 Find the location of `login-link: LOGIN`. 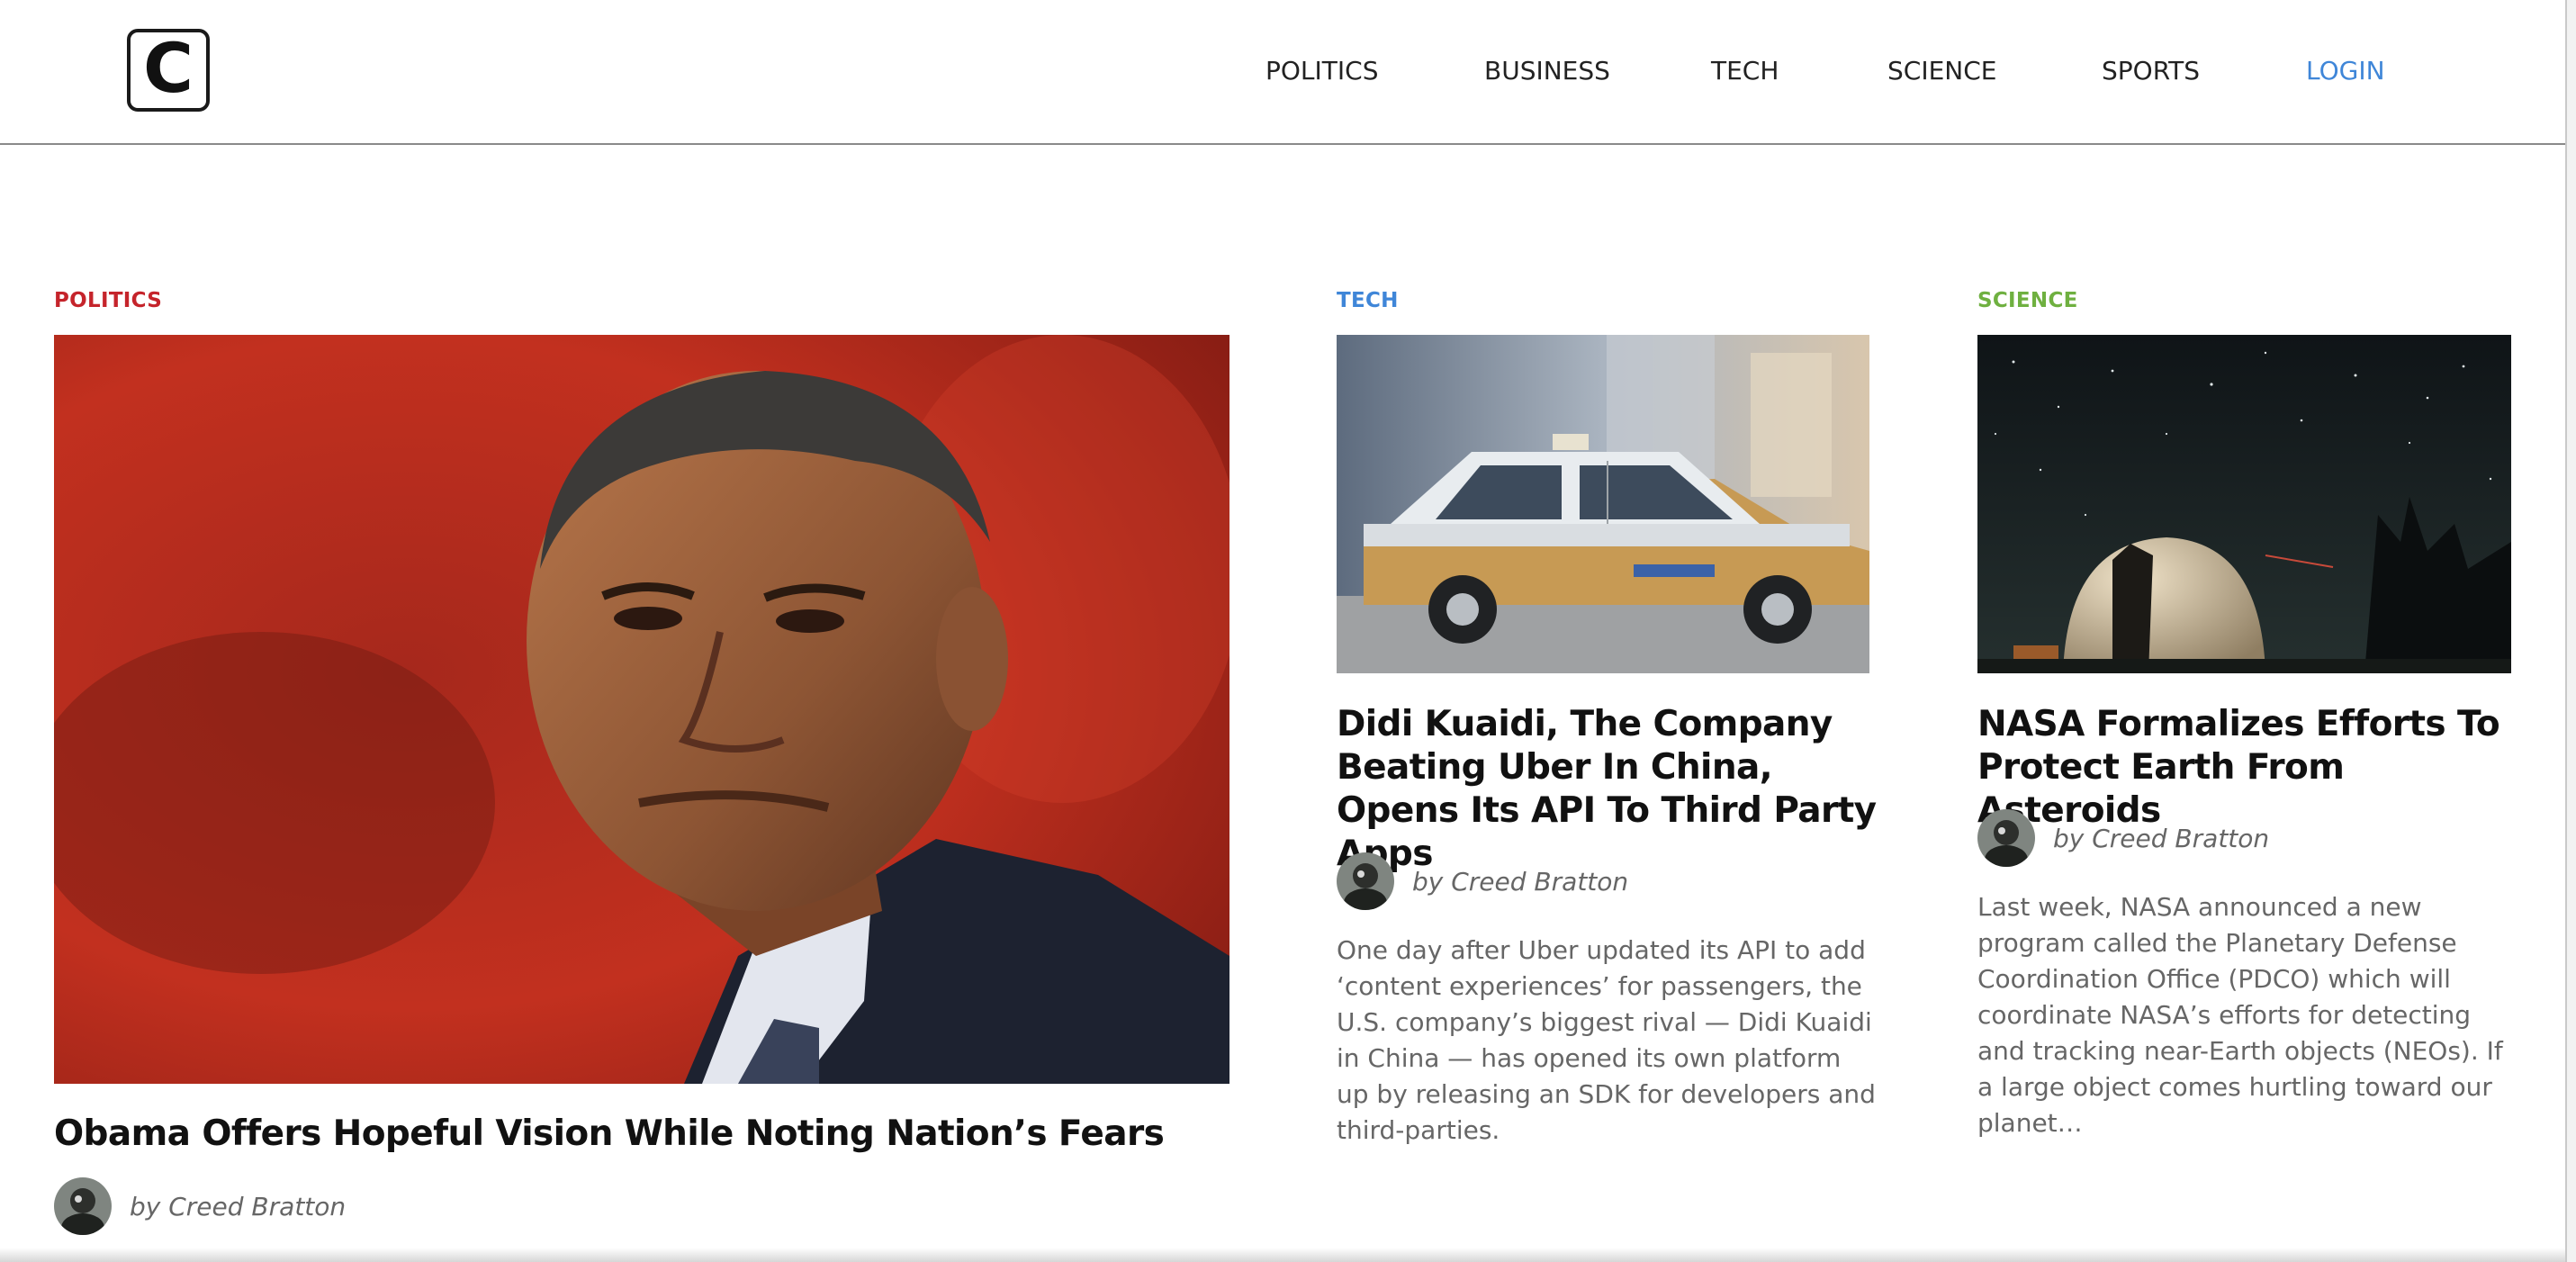

login-link: LOGIN is located at coordinates (2345, 71).